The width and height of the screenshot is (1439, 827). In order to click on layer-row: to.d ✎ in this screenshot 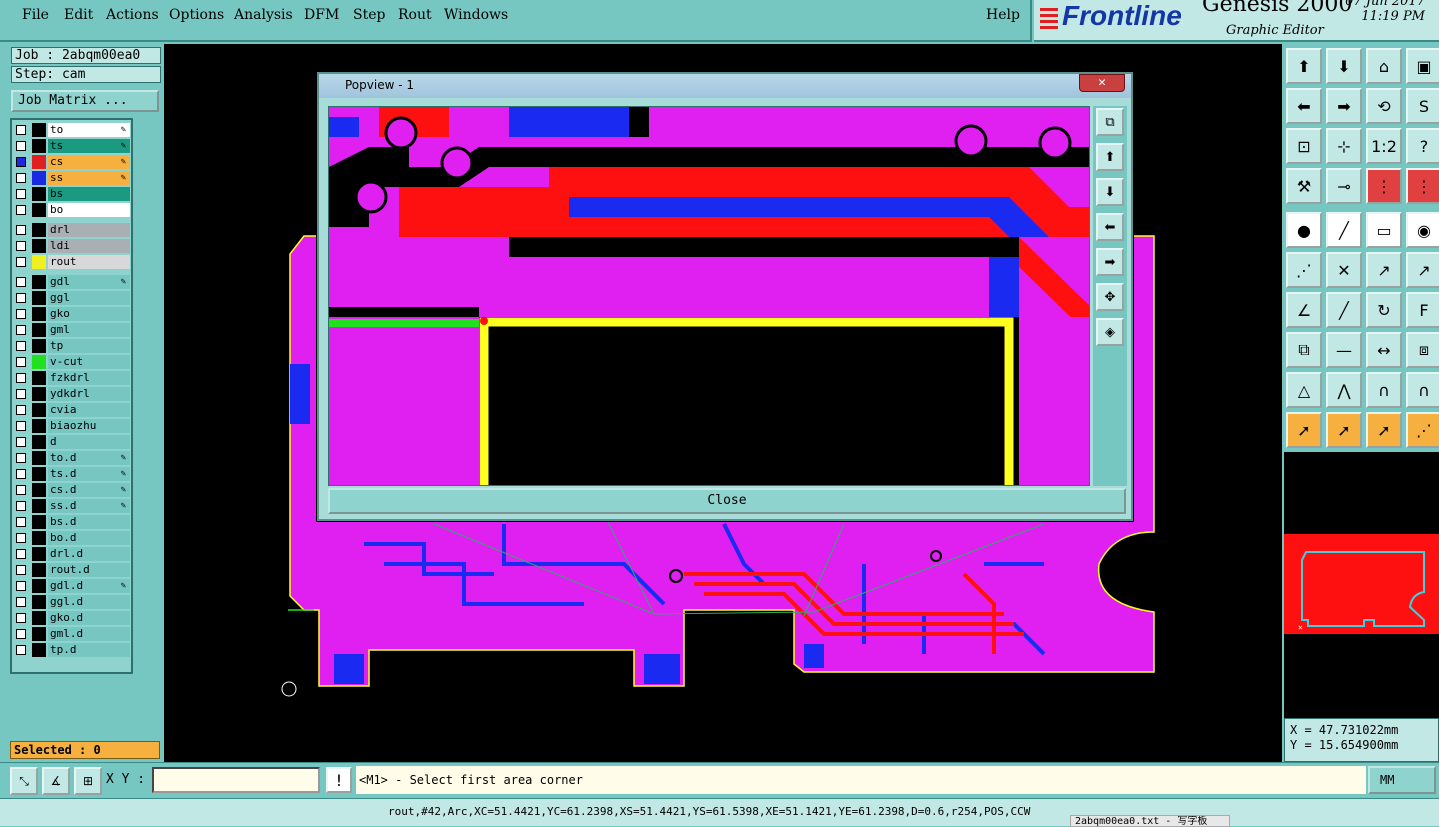, I will do `click(73, 458)`.